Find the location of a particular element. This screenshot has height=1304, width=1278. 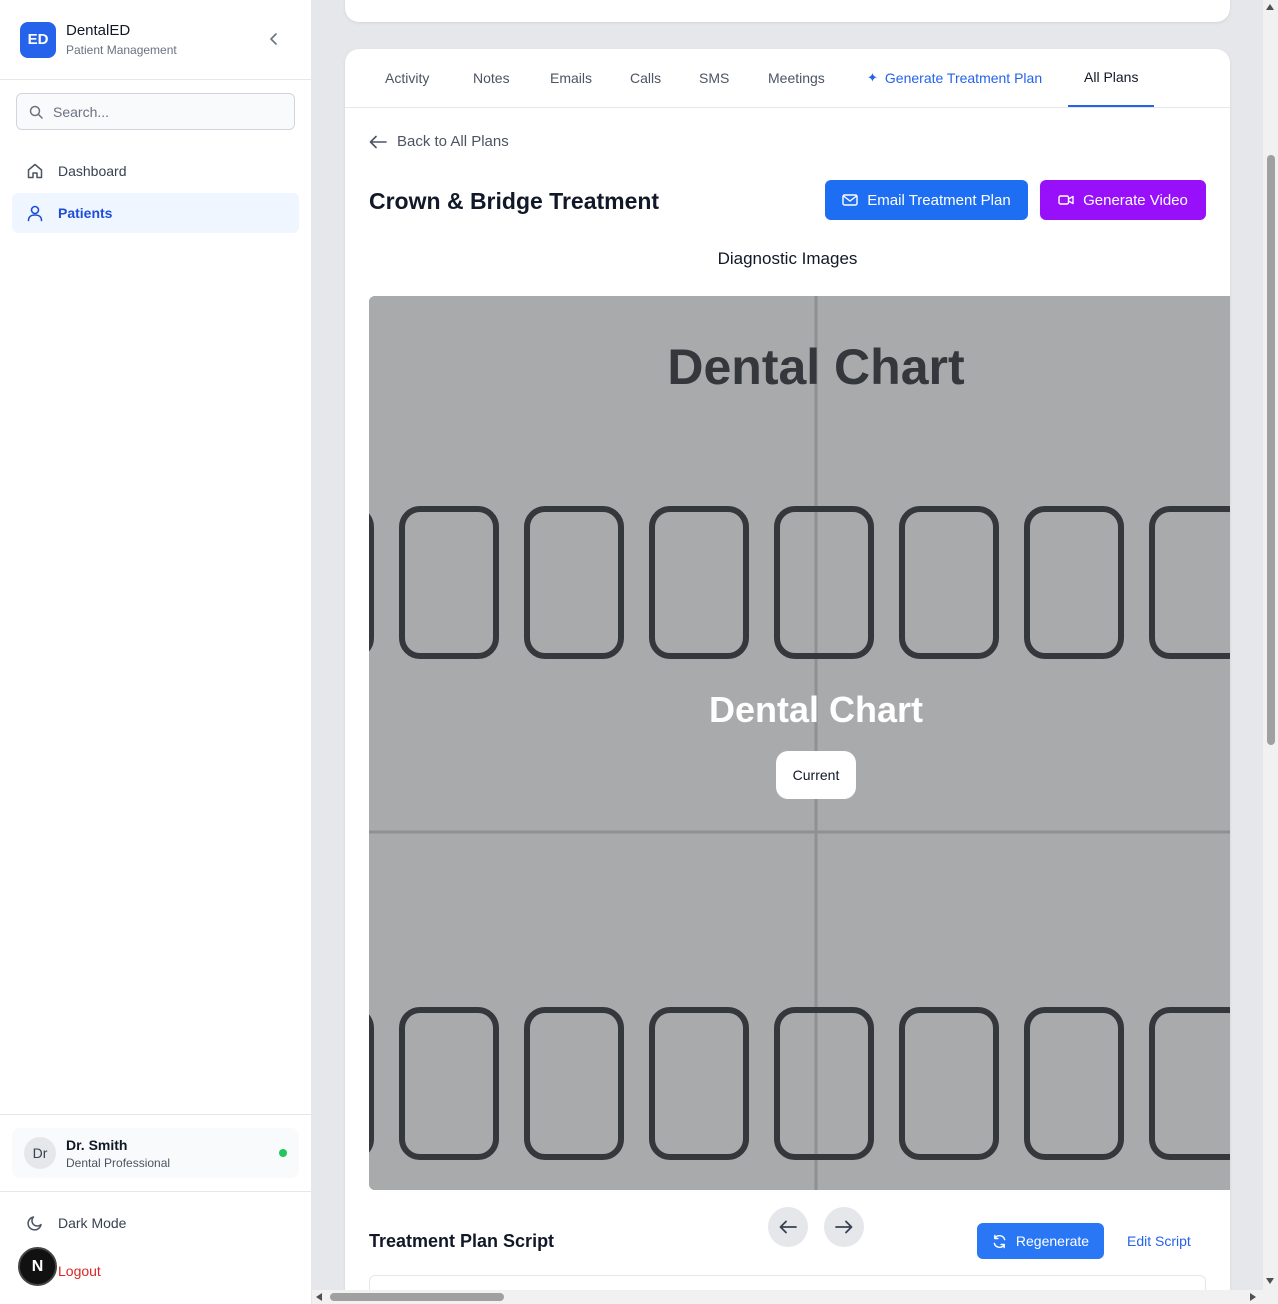

tab-activity: Activity is located at coordinates (407, 78).